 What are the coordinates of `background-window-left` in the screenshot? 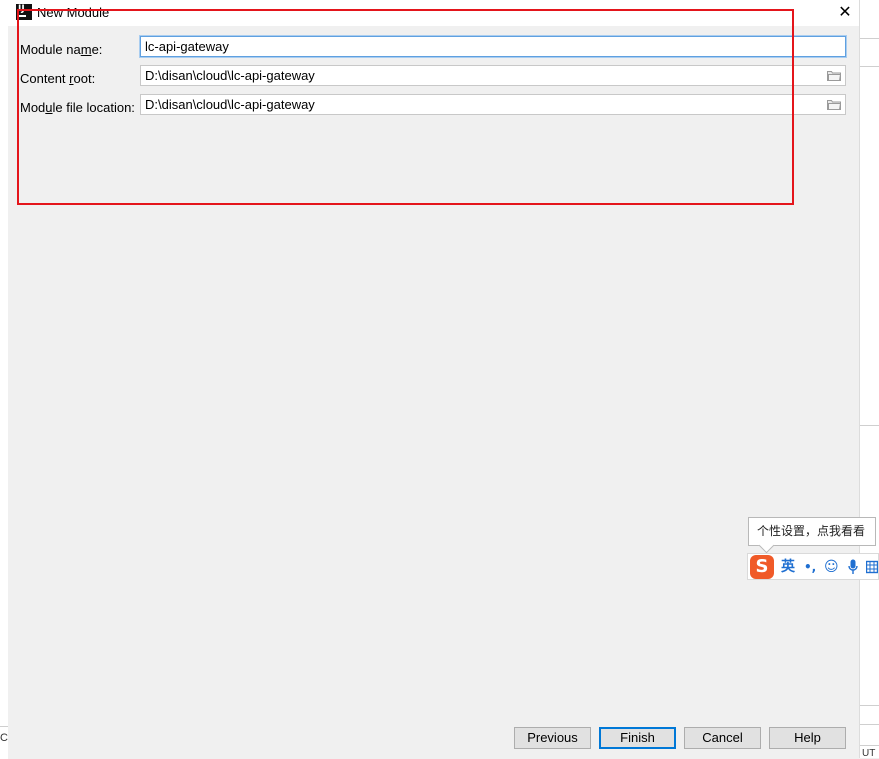 It's located at (4, 379).